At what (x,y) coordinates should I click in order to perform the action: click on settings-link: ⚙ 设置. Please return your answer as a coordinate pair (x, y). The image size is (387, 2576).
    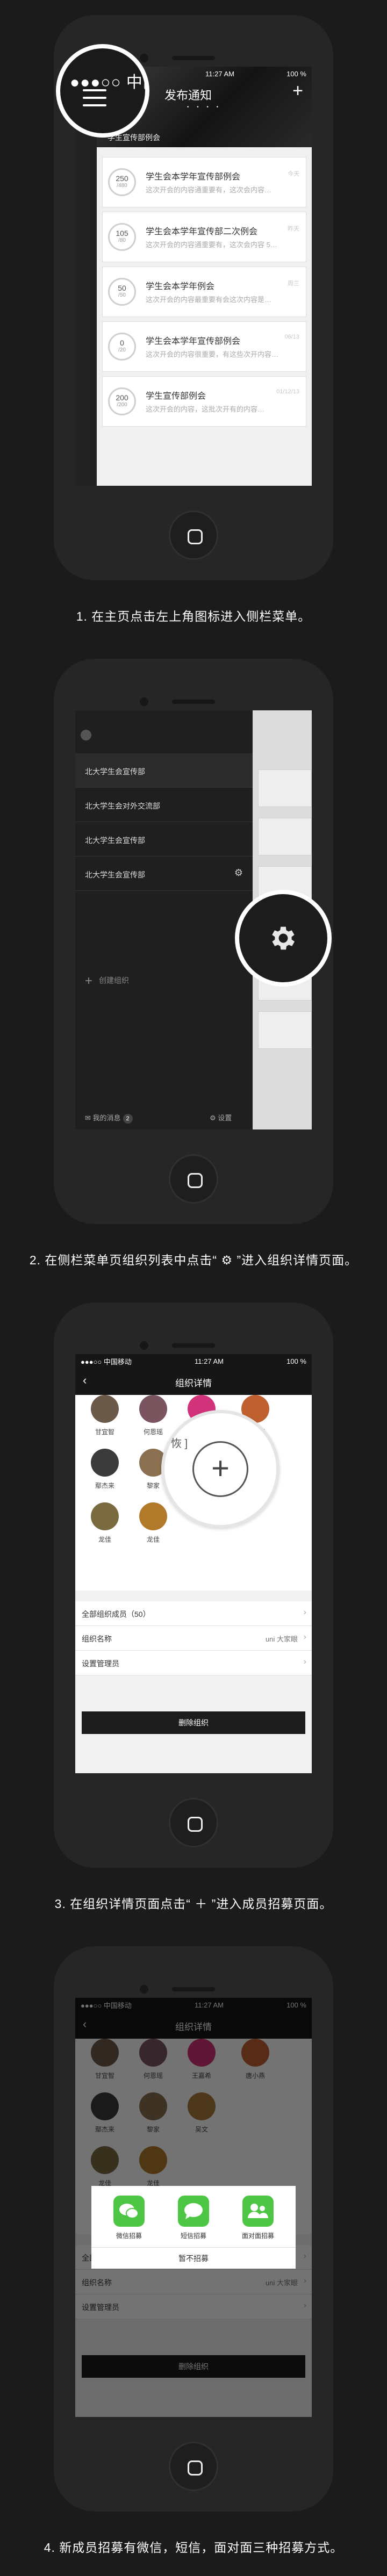
    Looking at the image, I should click on (221, 1117).